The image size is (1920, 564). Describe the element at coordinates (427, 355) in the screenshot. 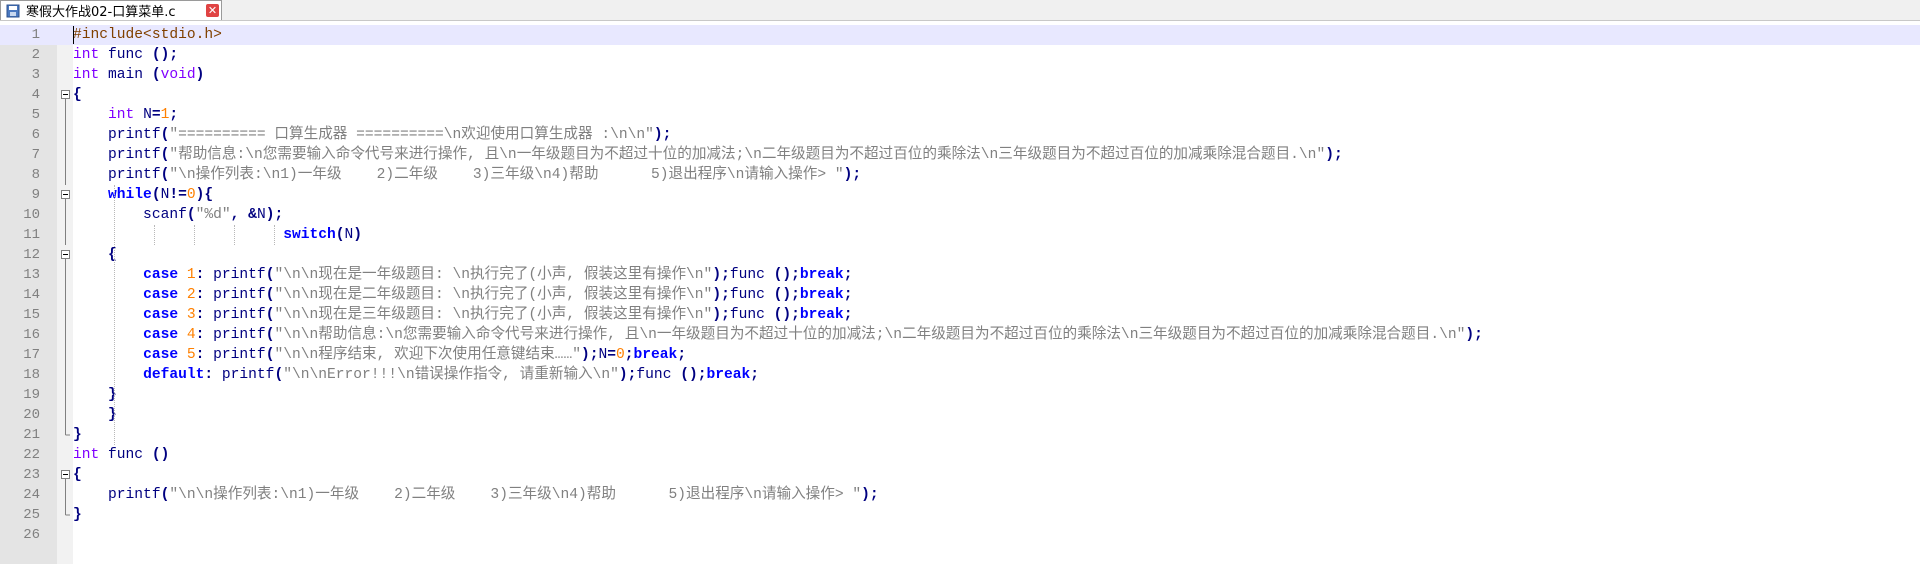

I see `code-token: "\n\n程序结束, 欢迎下次使用任意键结束……"` at that location.